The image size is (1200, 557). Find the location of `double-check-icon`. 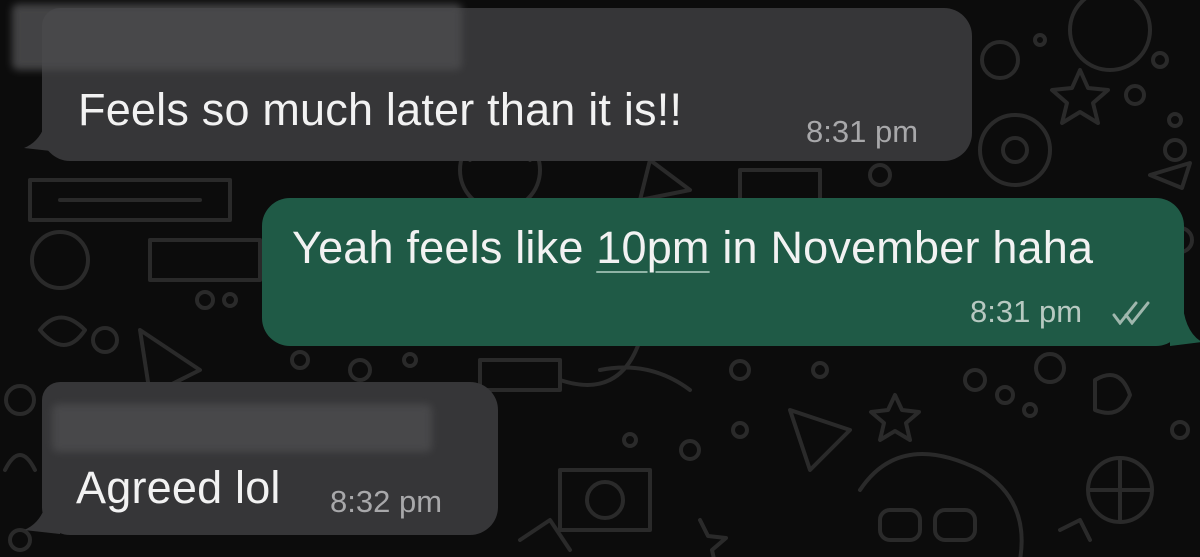

double-check-icon is located at coordinates (1131, 313).